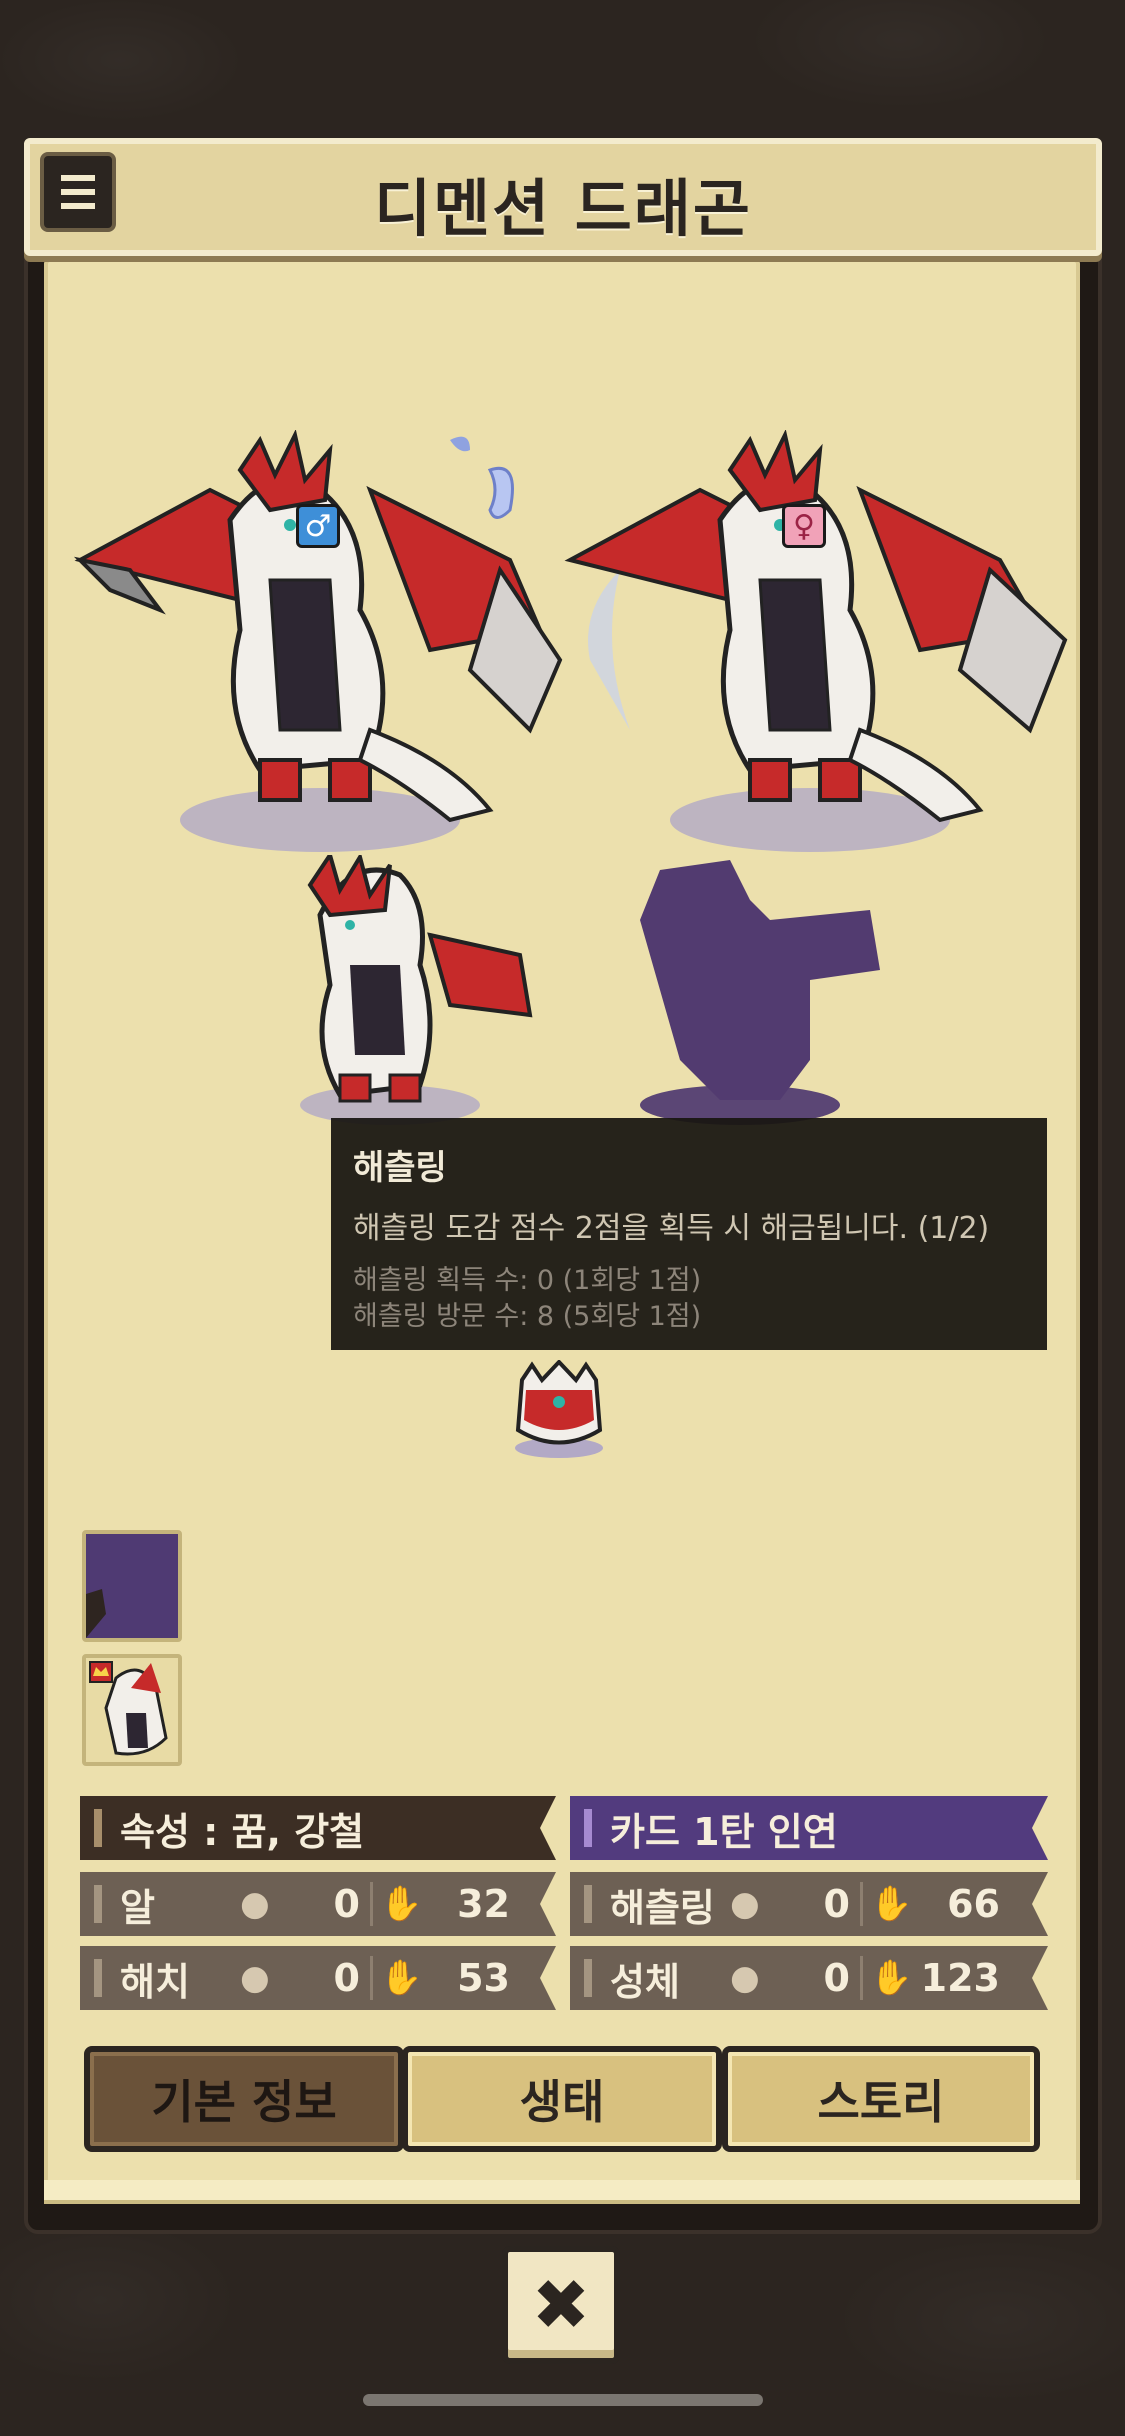 The width and height of the screenshot is (1125, 2436). What do you see at coordinates (559, 1410) in the screenshot?
I see `egg-sprite` at bounding box center [559, 1410].